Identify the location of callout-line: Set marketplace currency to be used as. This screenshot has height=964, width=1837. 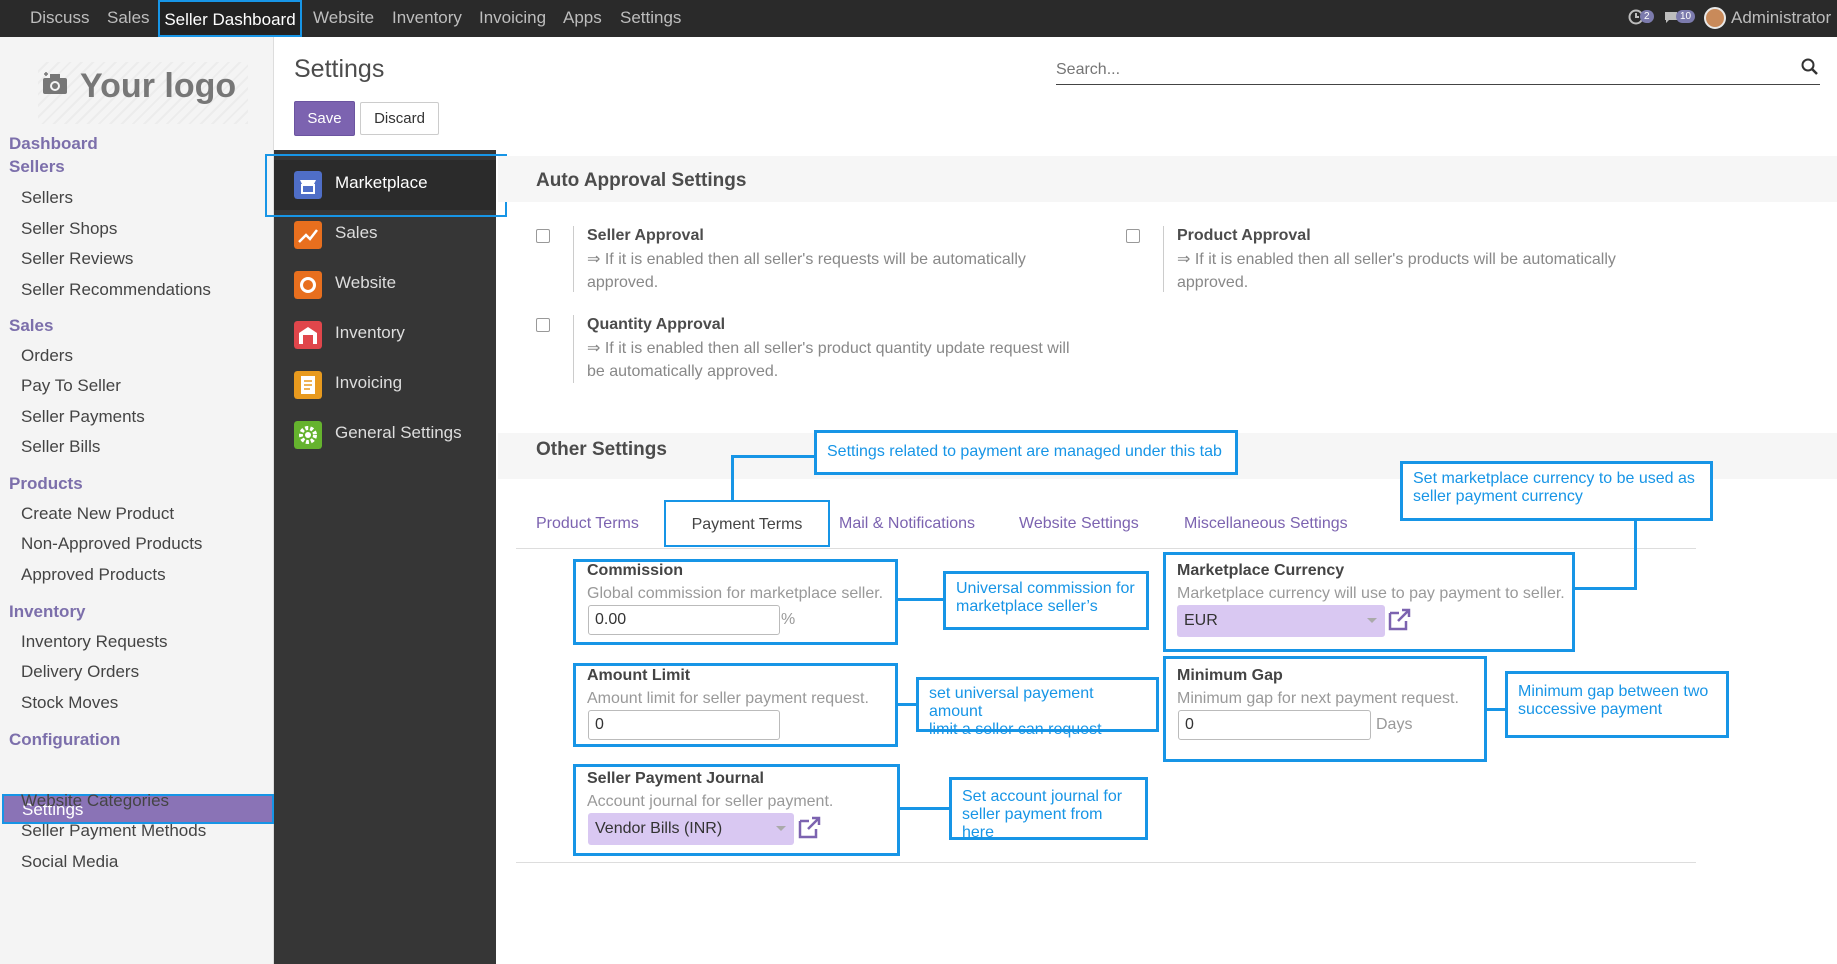
(1554, 478).